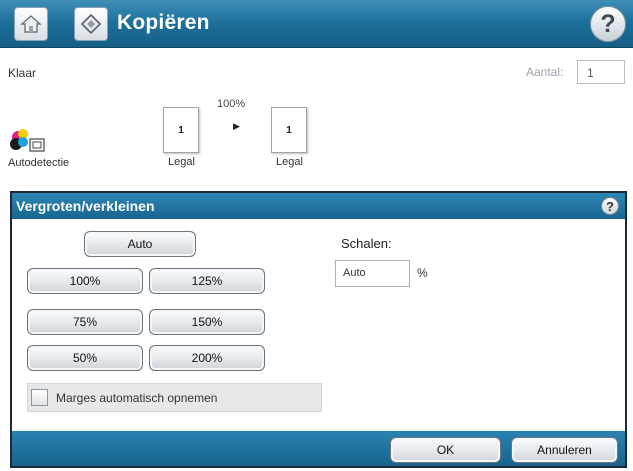 Image resolution: width=633 pixels, height=471 pixels. I want to click on destination-page-icon: 1, so click(289, 130).